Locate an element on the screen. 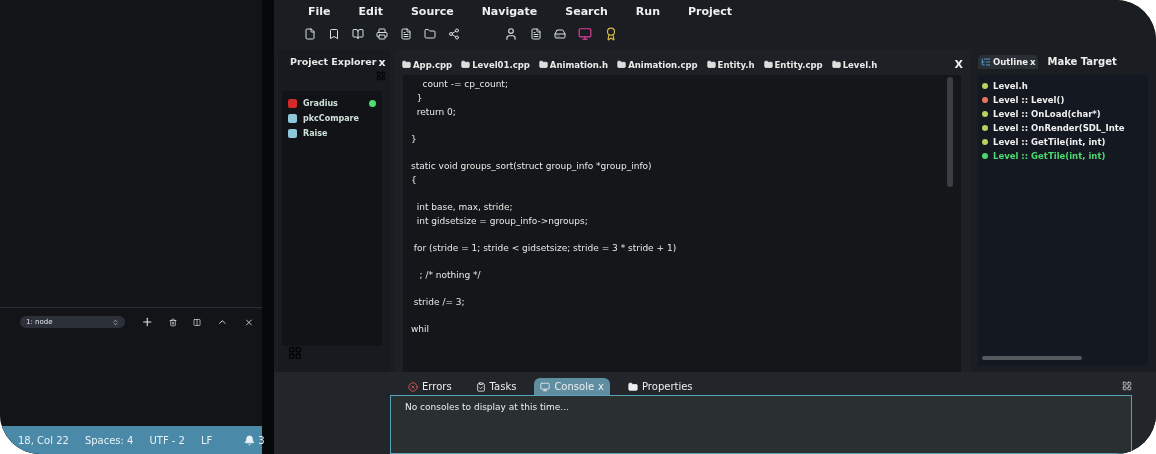  tree-entry: Gradius is located at coordinates (332, 103).